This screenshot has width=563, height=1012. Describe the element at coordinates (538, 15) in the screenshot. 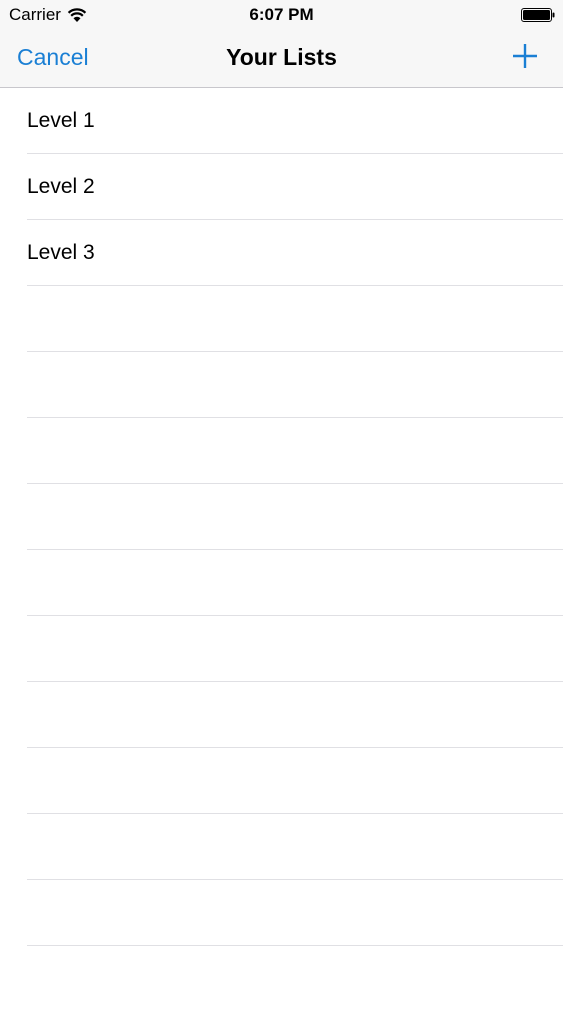

I see `battery-icon` at that location.